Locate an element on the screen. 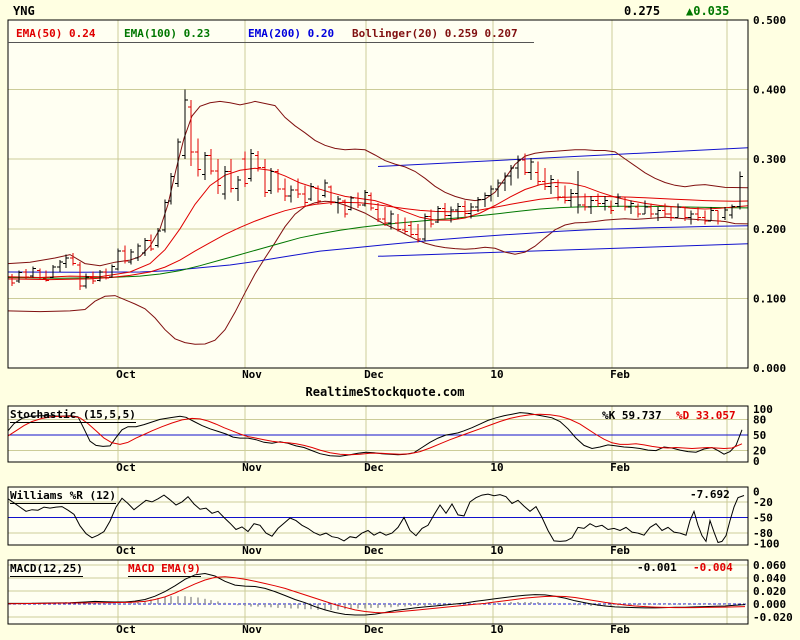 The width and height of the screenshot is (800, 640). price-change: ▲0.035 is located at coordinates (708, 11).